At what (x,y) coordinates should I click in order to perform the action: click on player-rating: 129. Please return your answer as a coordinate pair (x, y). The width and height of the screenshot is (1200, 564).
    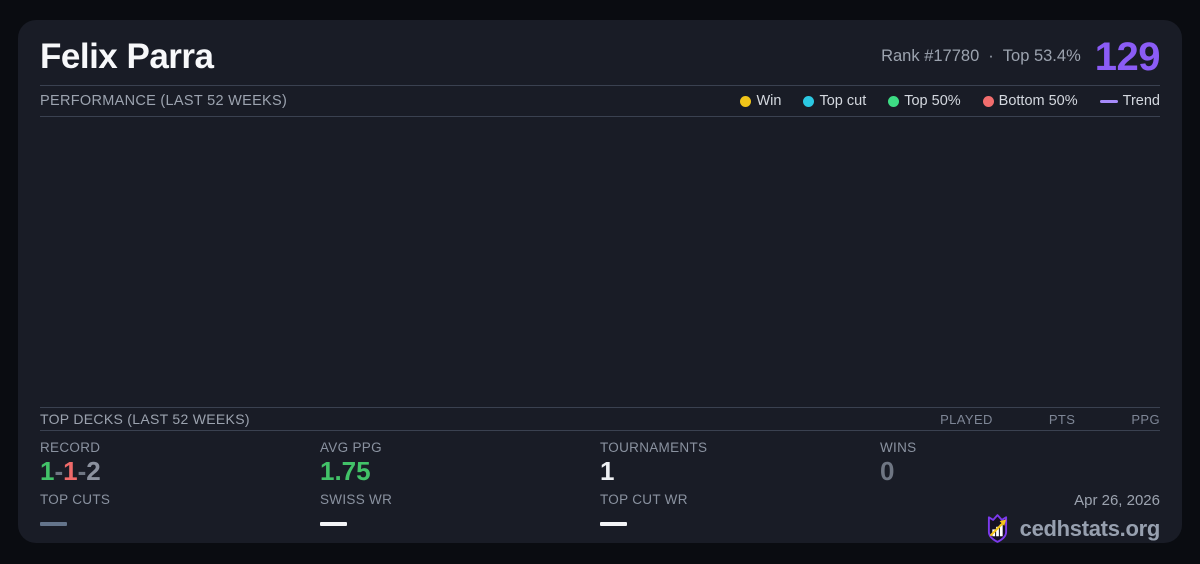
    Looking at the image, I should click on (1127, 56).